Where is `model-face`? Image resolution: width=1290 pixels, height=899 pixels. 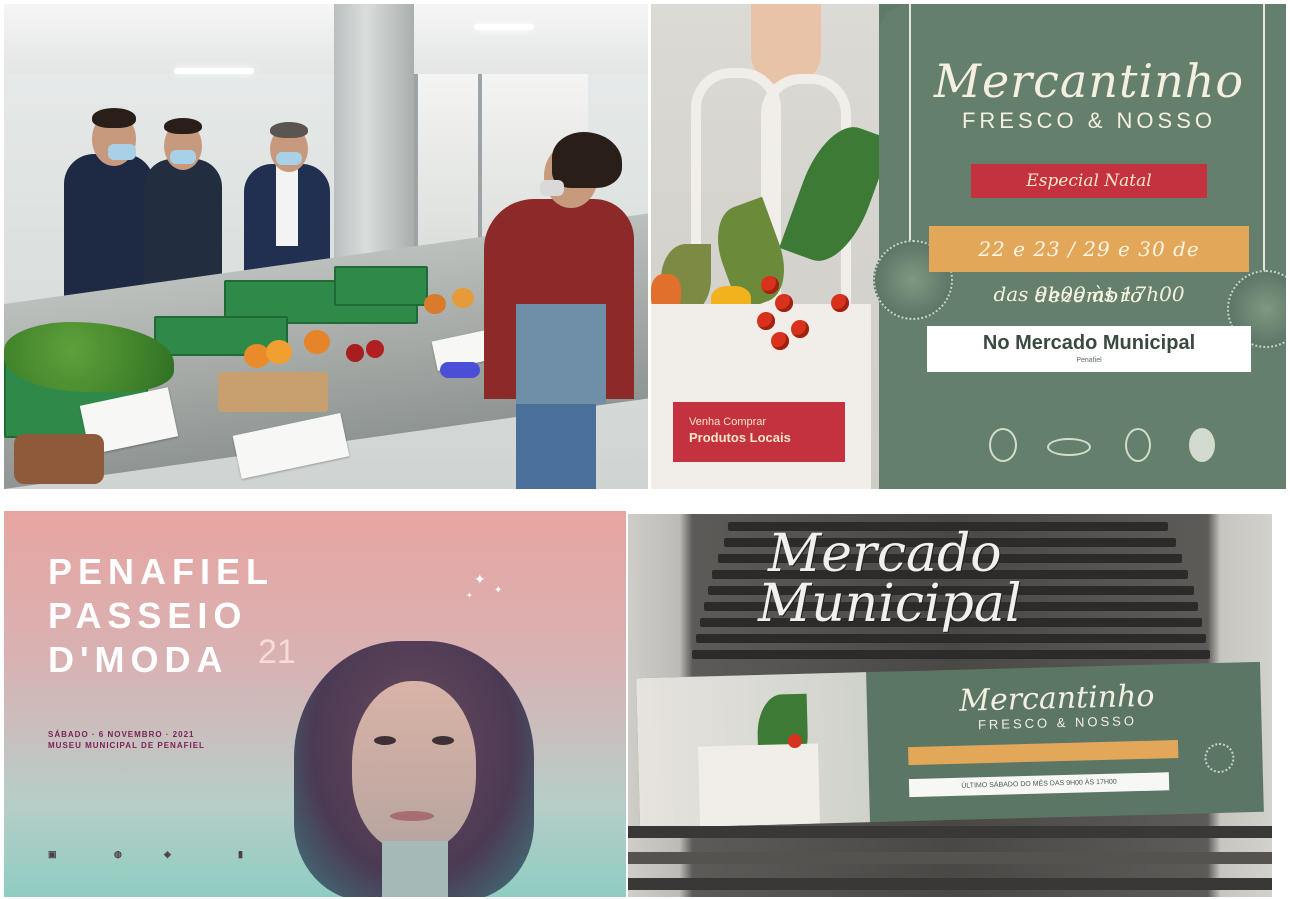 model-face is located at coordinates (414, 766).